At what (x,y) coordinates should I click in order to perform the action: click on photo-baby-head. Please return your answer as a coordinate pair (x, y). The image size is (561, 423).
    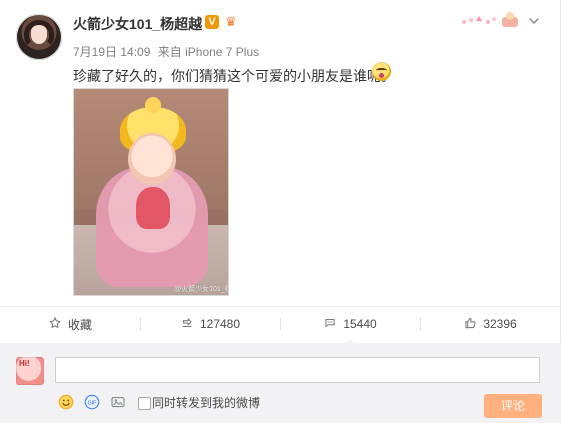
    Looking at the image, I should click on (152, 159).